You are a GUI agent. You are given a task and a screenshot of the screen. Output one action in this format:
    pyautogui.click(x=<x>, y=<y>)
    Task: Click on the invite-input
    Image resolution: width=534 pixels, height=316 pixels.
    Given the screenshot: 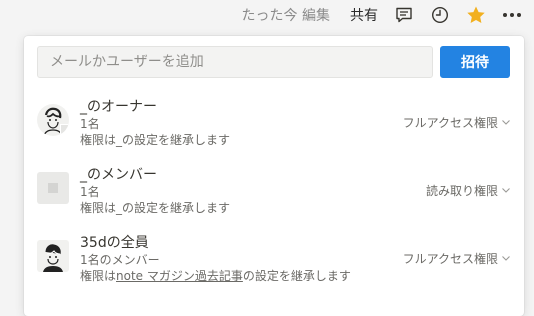 What is the action you would take?
    pyautogui.click(x=235, y=62)
    